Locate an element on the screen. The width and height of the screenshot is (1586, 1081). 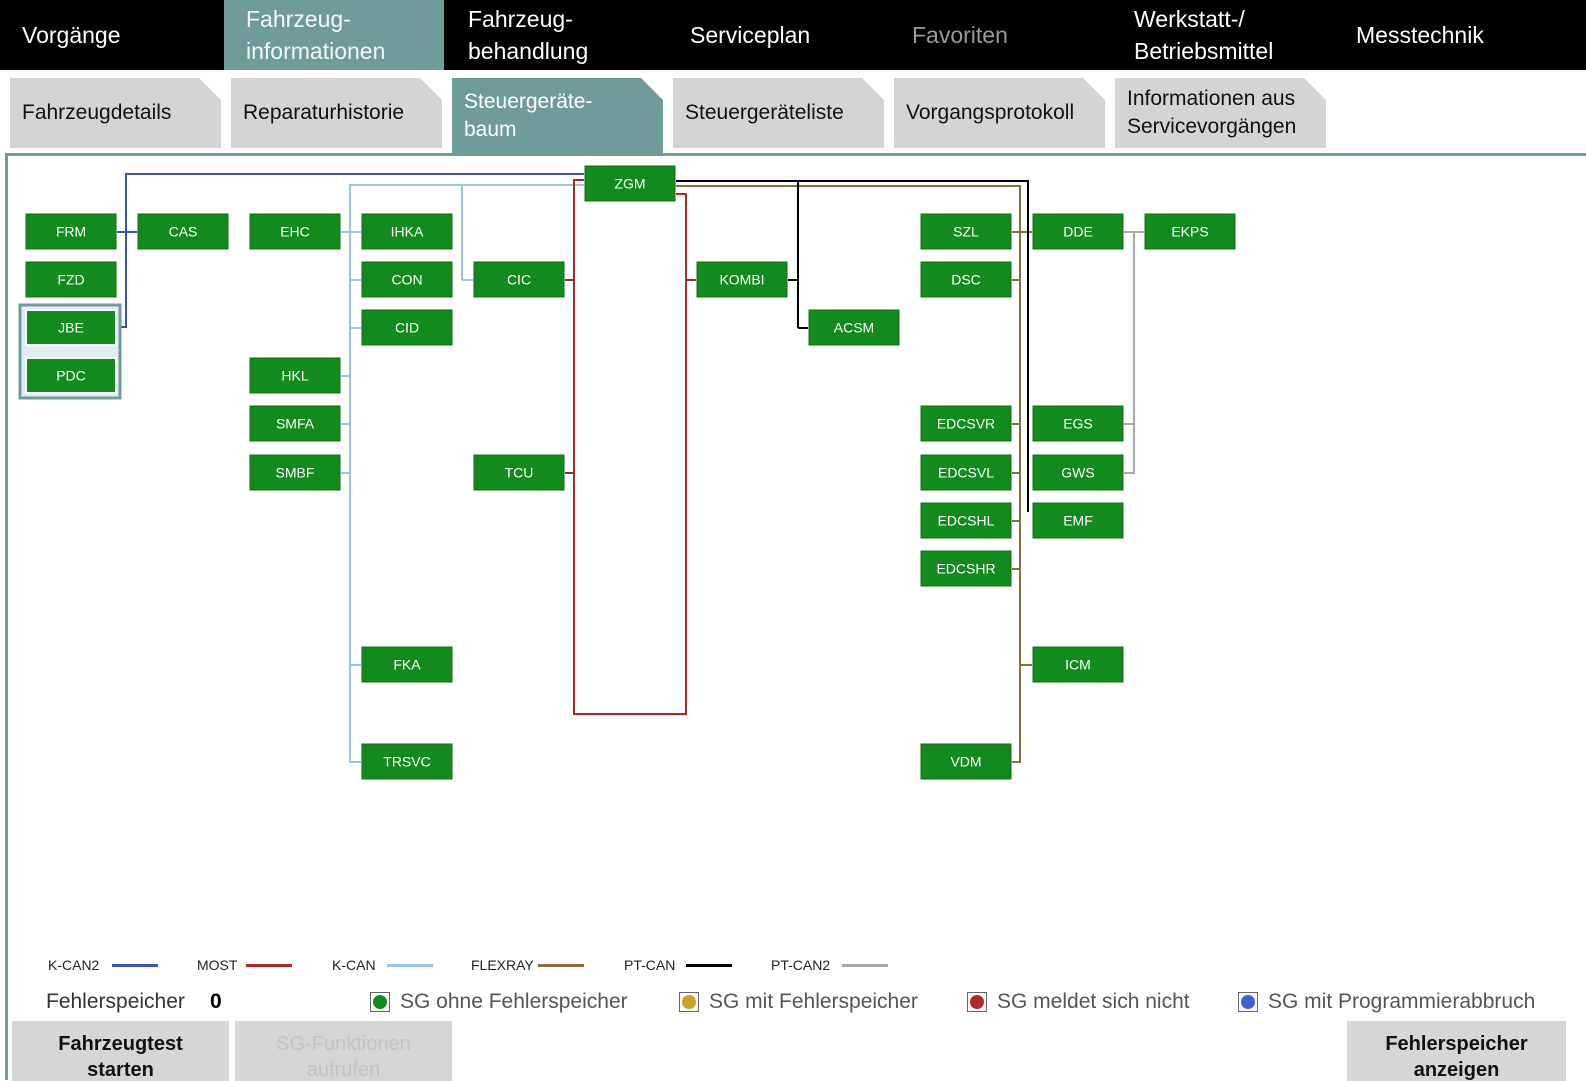
ecu-zgm: ZGM is located at coordinates (630, 183).